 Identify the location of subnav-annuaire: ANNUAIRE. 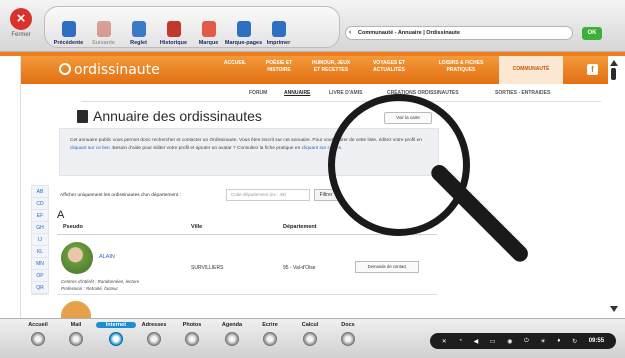
(297, 93).